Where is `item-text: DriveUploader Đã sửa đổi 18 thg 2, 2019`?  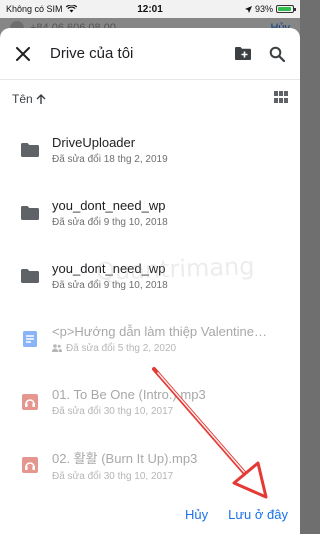
item-text: DriveUploader Đã sửa đổi 18 thg 2, 2019 is located at coordinates (169, 150).